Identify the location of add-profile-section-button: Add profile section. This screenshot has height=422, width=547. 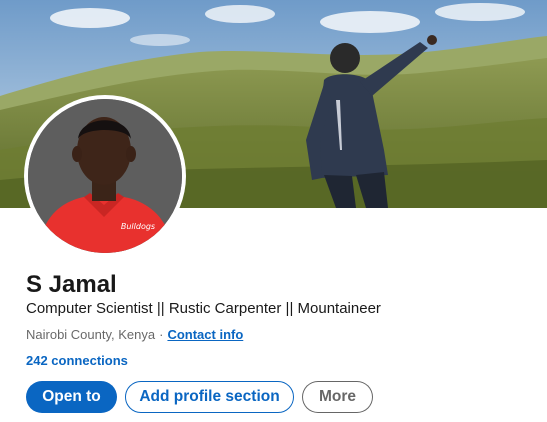
(209, 397).